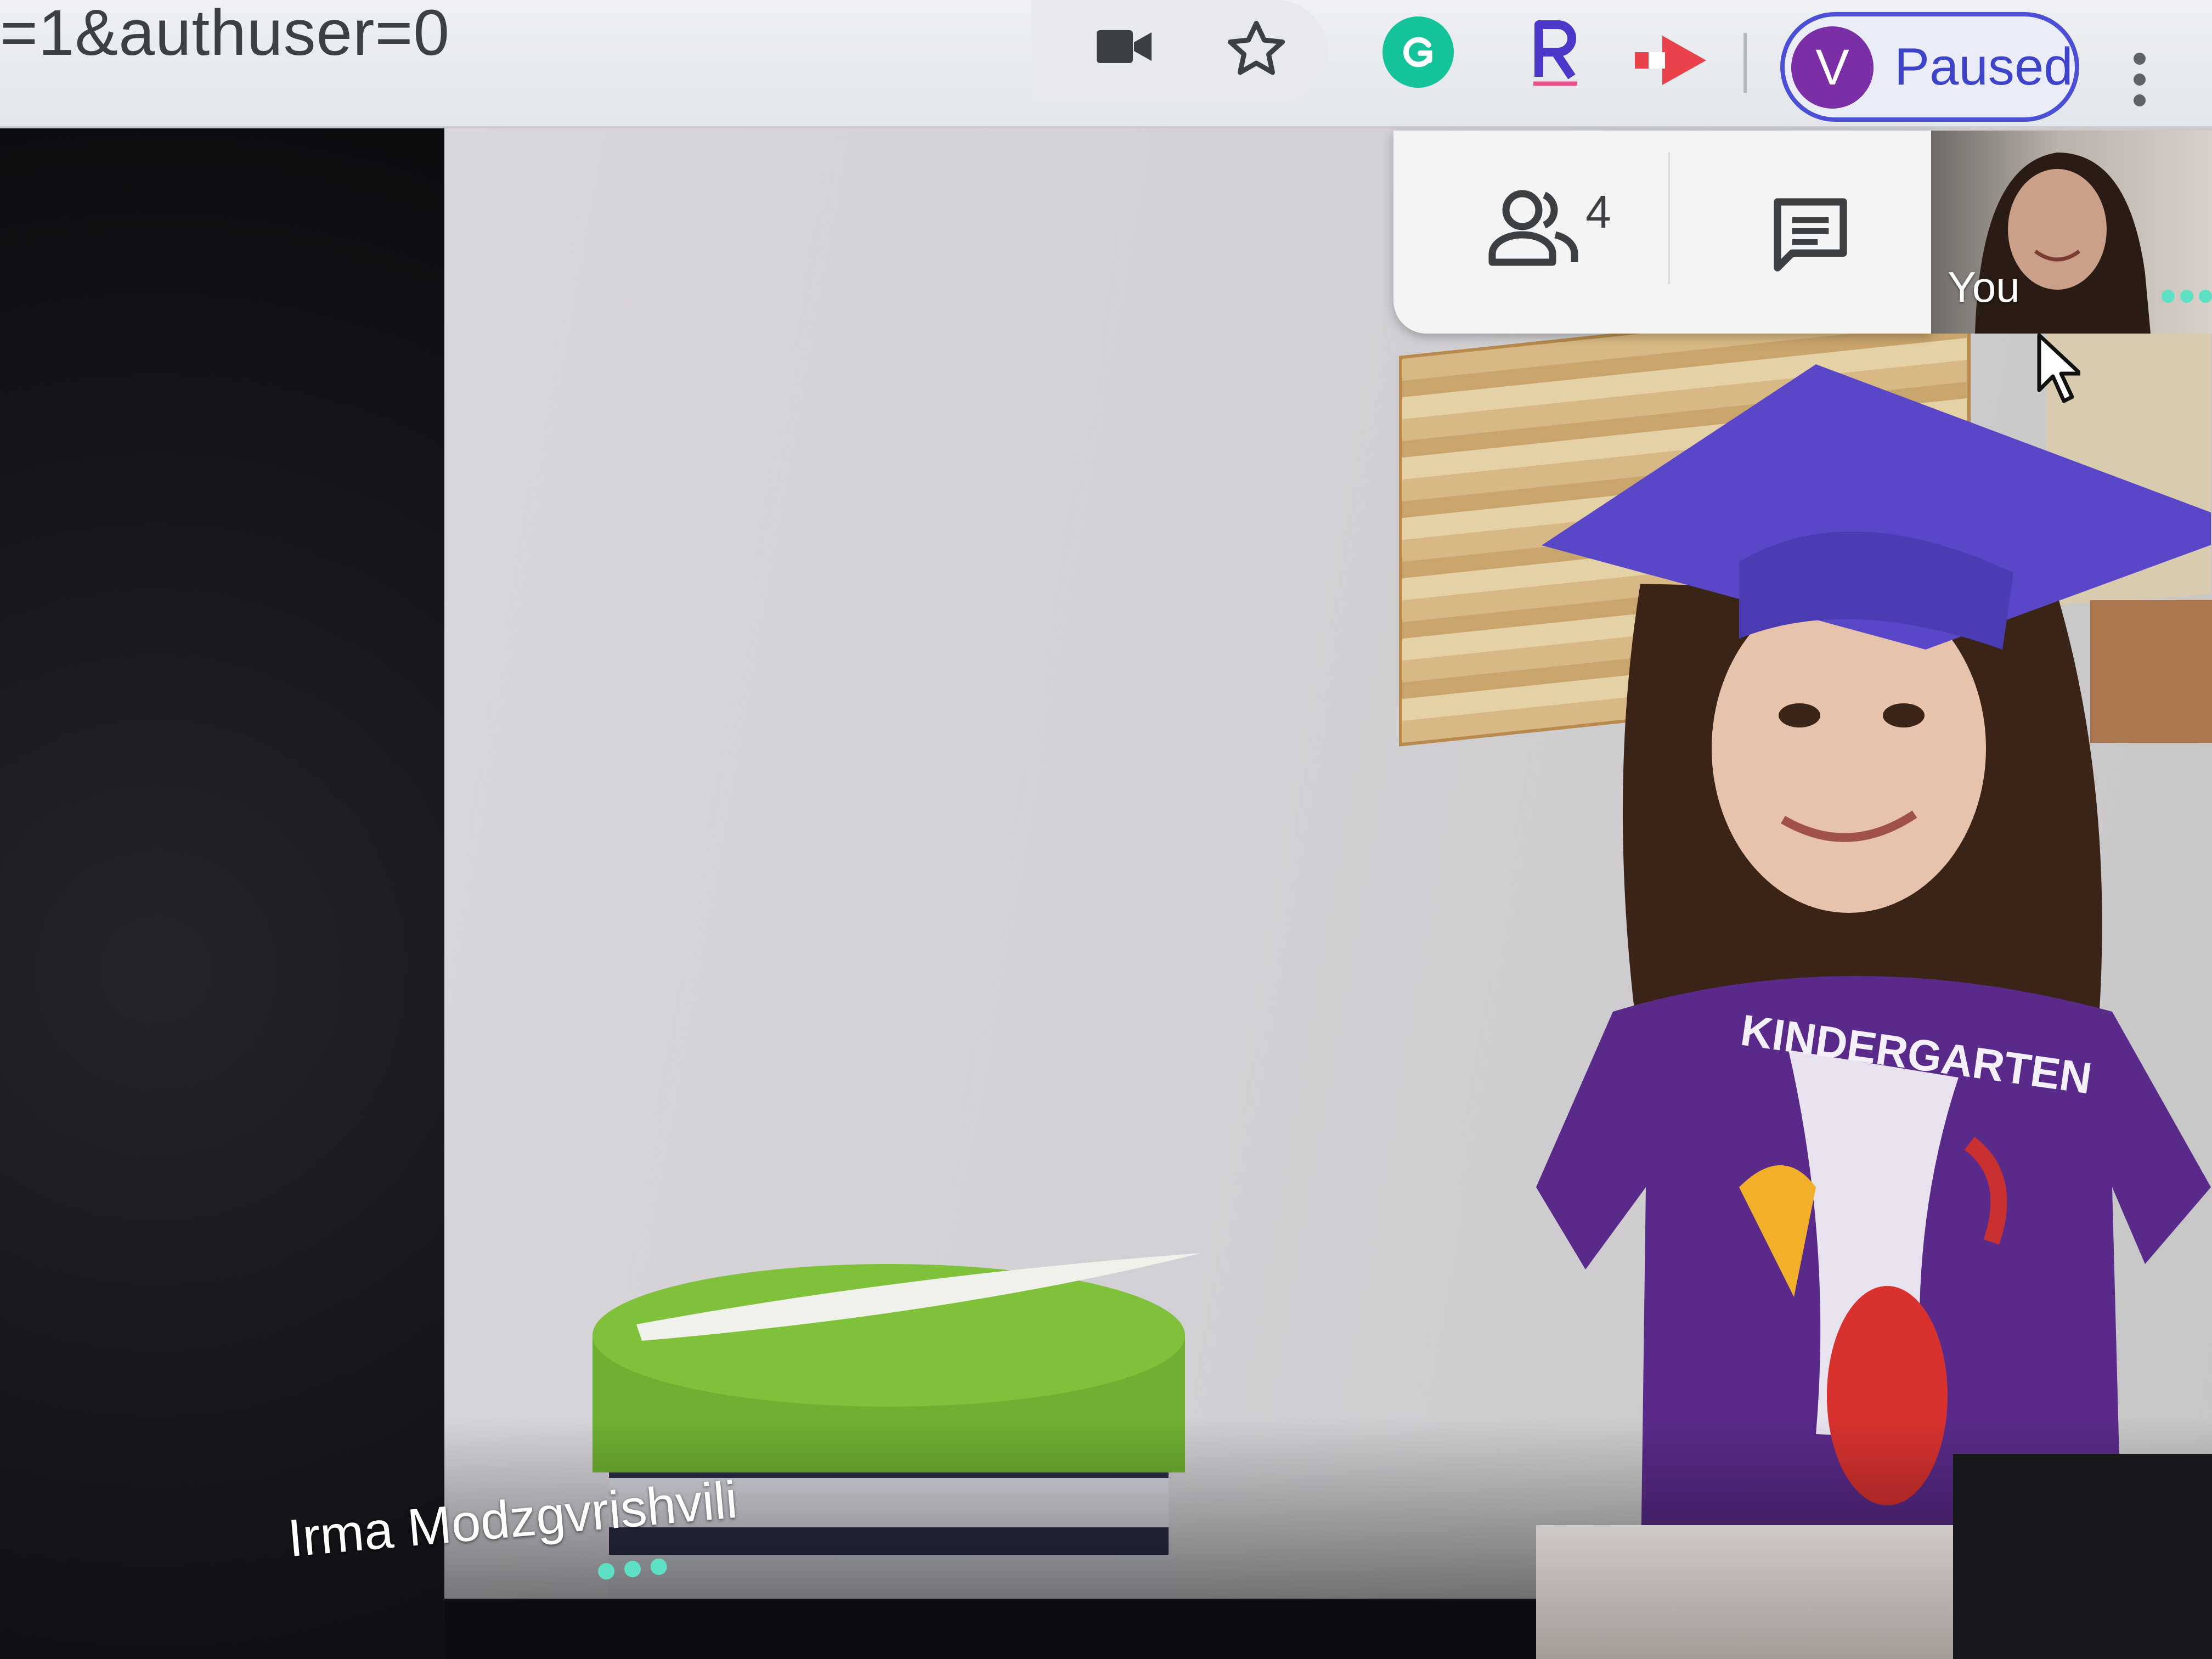 Image resolution: width=2212 pixels, height=1659 pixels. What do you see at coordinates (1671, 60) in the screenshot?
I see `share-icon` at bounding box center [1671, 60].